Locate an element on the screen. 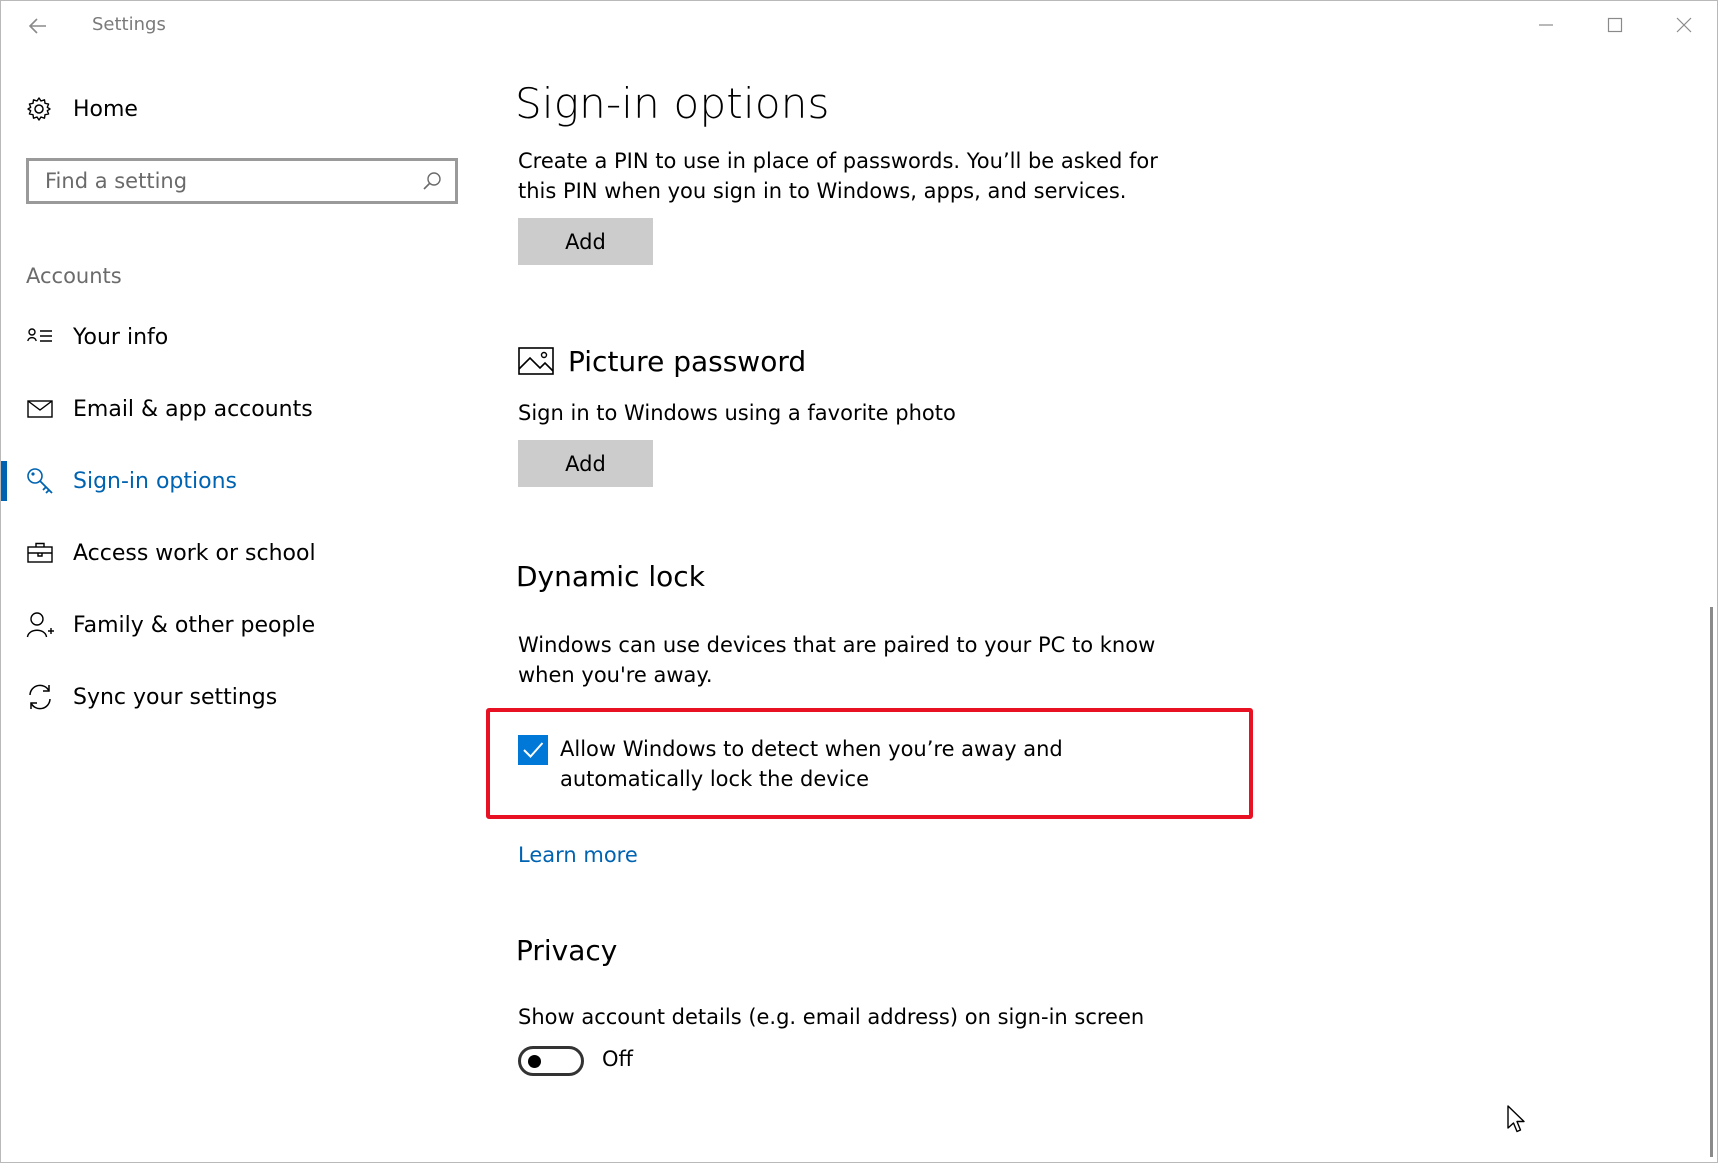 The image size is (1720, 1165). search-icon is located at coordinates (432, 181).